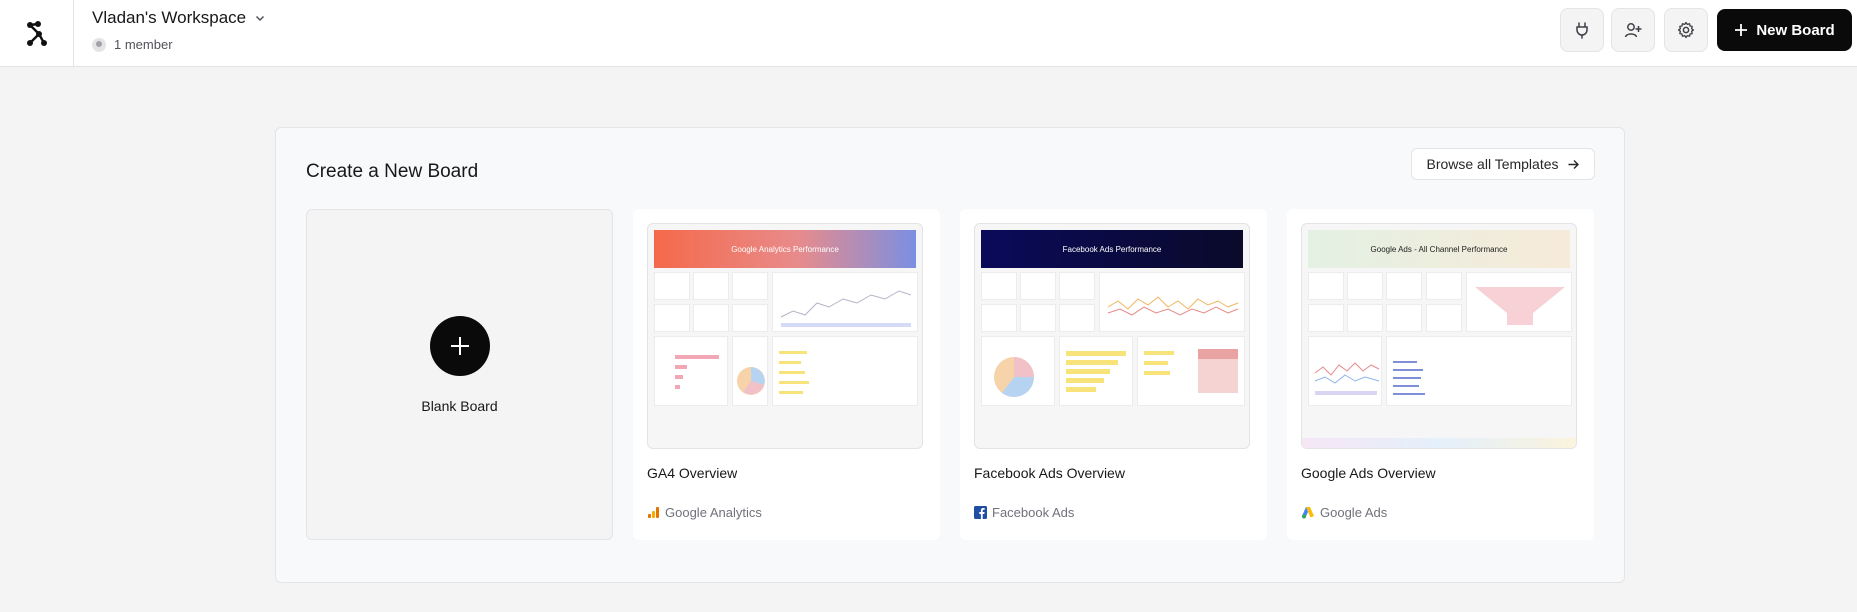 This screenshot has width=1857, height=612. Describe the element at coordinates (143, 44) in the screenshot. I see `member-count: 1 member` at that location.